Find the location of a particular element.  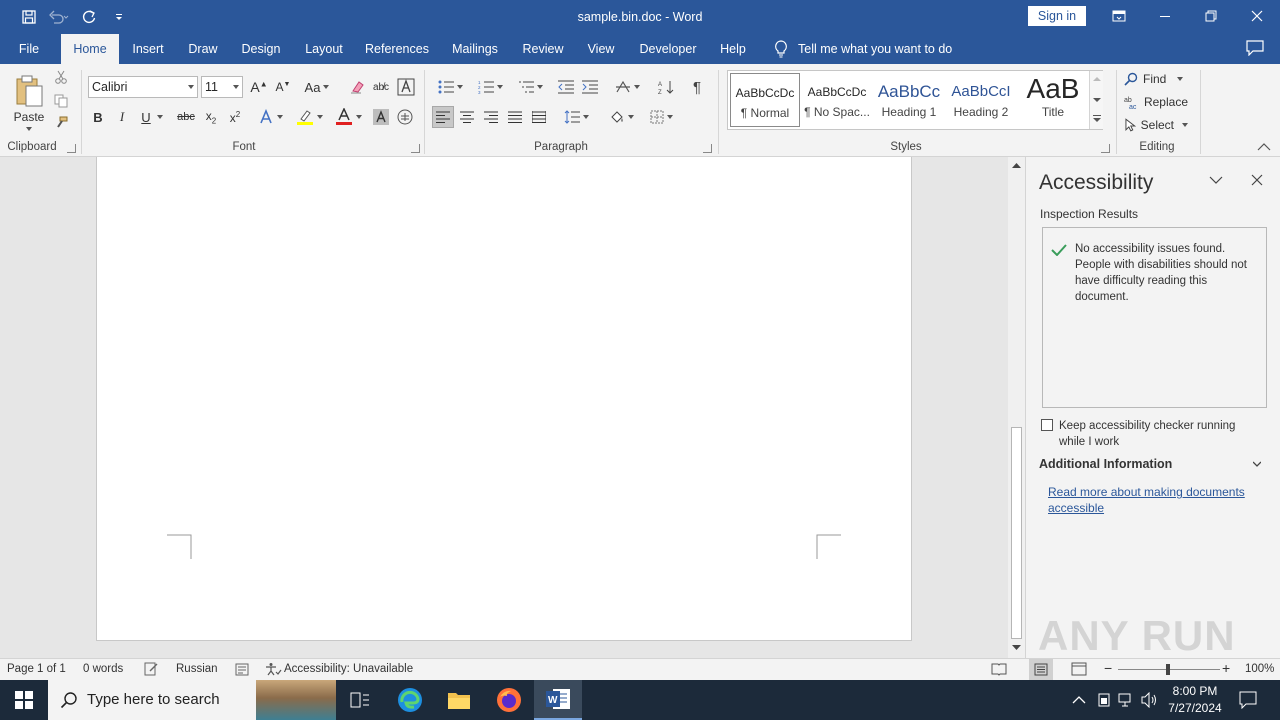

cut-button is located at coordinates (61, 77).